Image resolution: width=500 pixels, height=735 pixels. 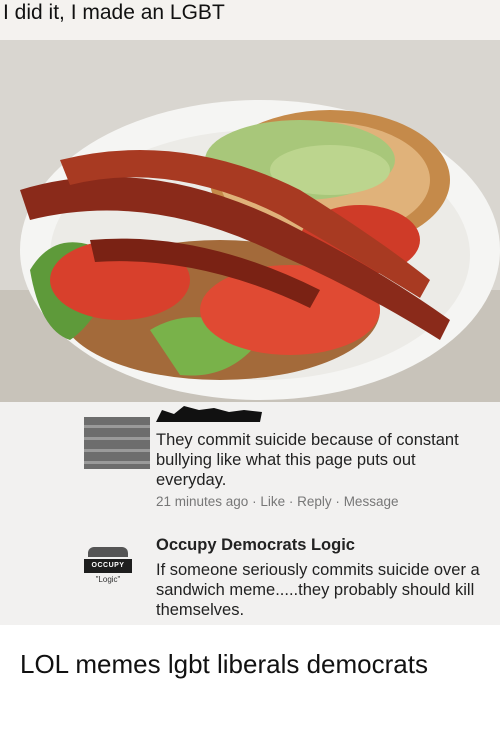 I want to click on message-link: Message, so click(x=371, y=501).